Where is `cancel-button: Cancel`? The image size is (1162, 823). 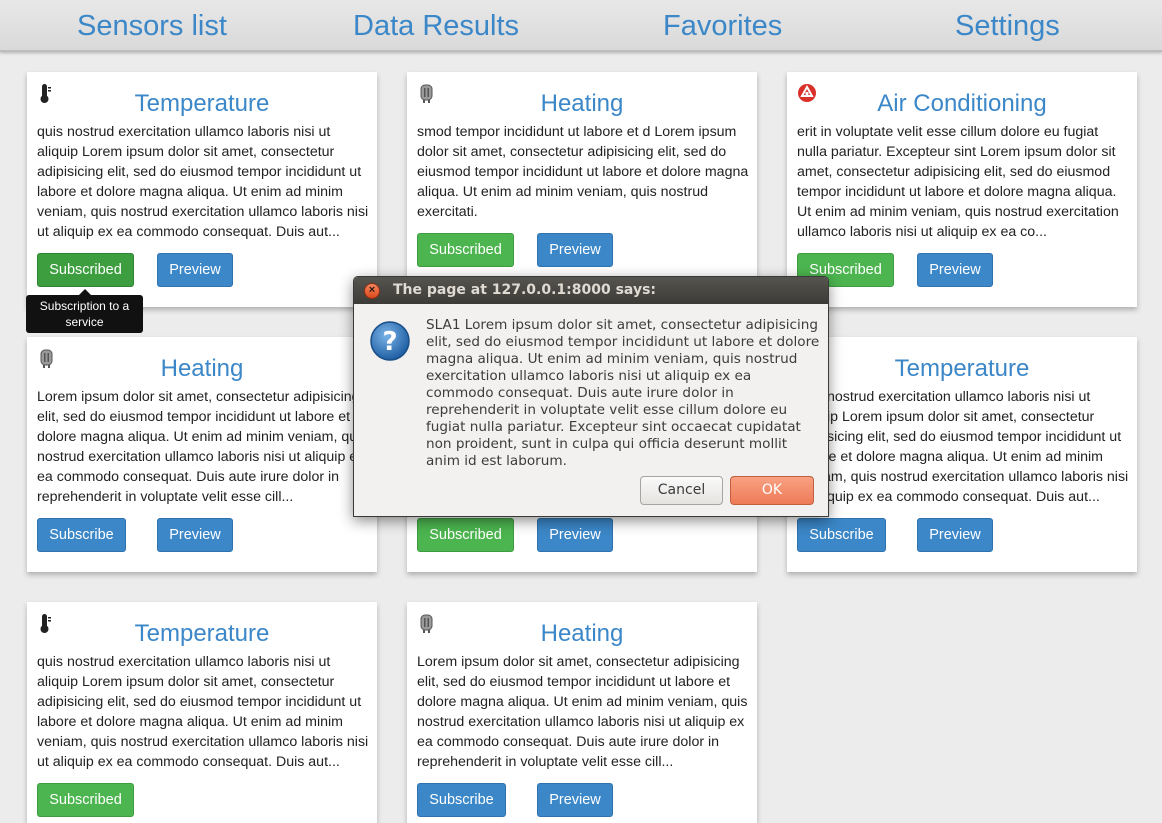
cancel-button: Cancel is located at coordinates (681, 490).